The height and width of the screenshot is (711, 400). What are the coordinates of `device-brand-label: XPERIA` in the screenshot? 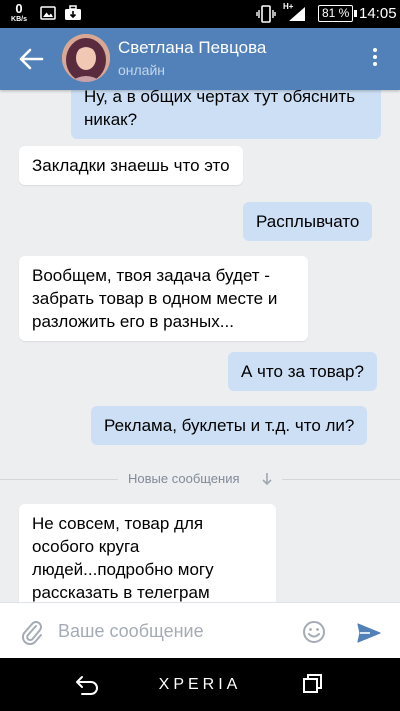 It's located at (200, 684).